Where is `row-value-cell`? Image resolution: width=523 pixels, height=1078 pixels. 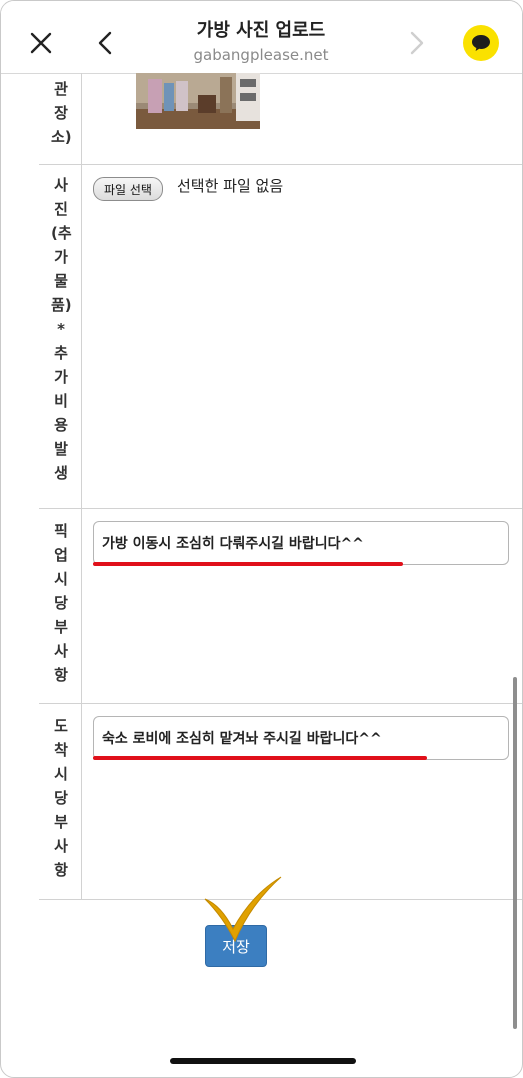
row-value-cell is located at coordinates (302, 118).